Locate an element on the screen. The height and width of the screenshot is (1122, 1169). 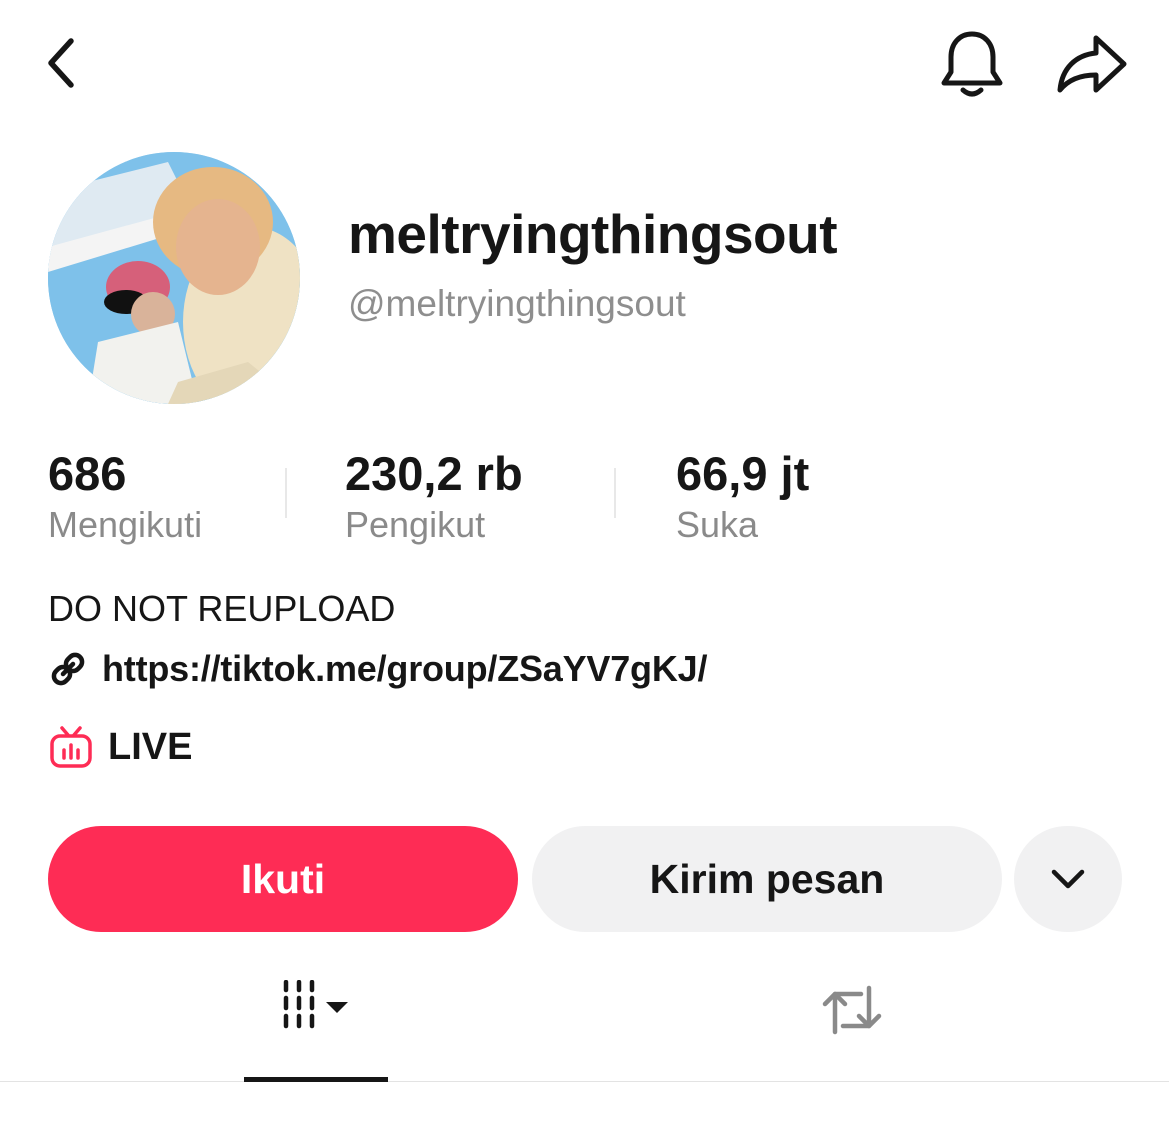
bio-link: https://tiktok.me/group/ZSaYV7gKJ/ is located at coordinates (377, 669).